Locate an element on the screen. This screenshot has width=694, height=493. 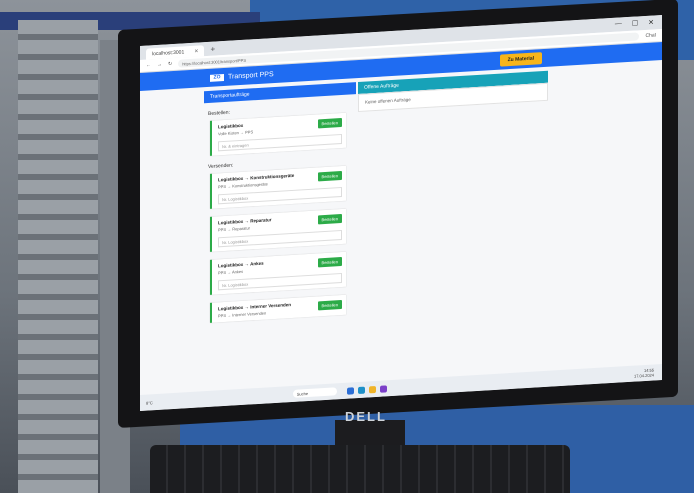
brand-name: Transport PPS is located at coordinates (251, 75).